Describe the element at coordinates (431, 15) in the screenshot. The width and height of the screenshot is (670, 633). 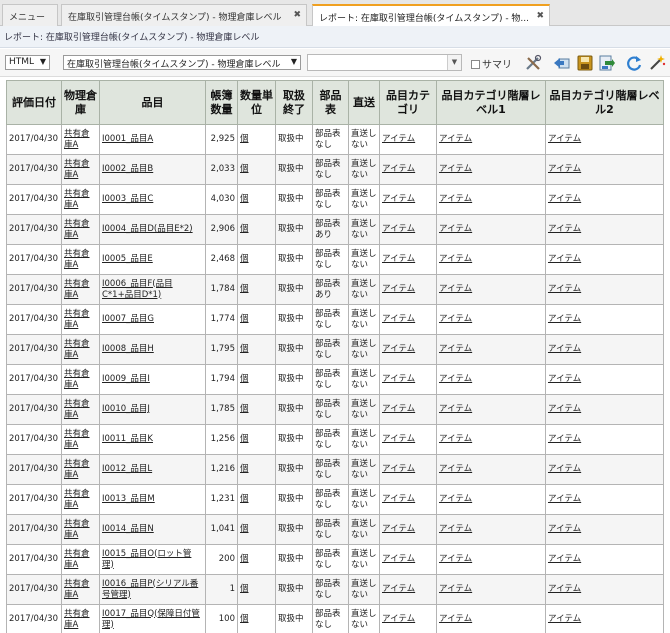
I see `tab-report: レポート: 在庫取引管理台帳(タイムスタンプ) - 物... ✖` at that location.